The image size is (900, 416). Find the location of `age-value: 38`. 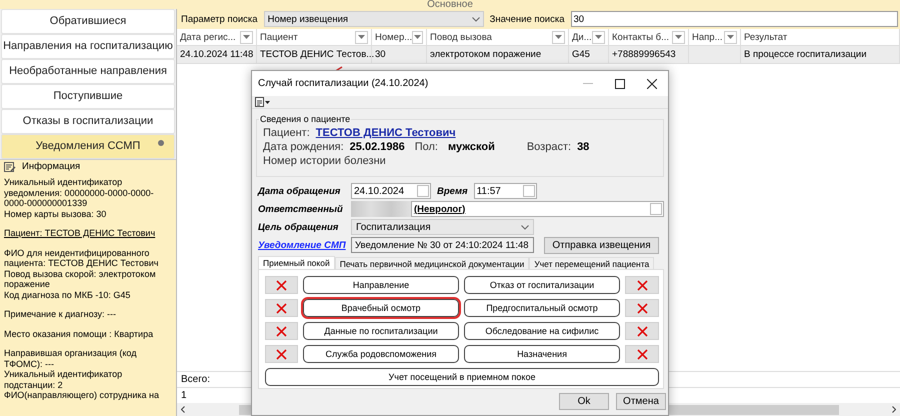

age-value: 38 is located at coordinates (583, 147).